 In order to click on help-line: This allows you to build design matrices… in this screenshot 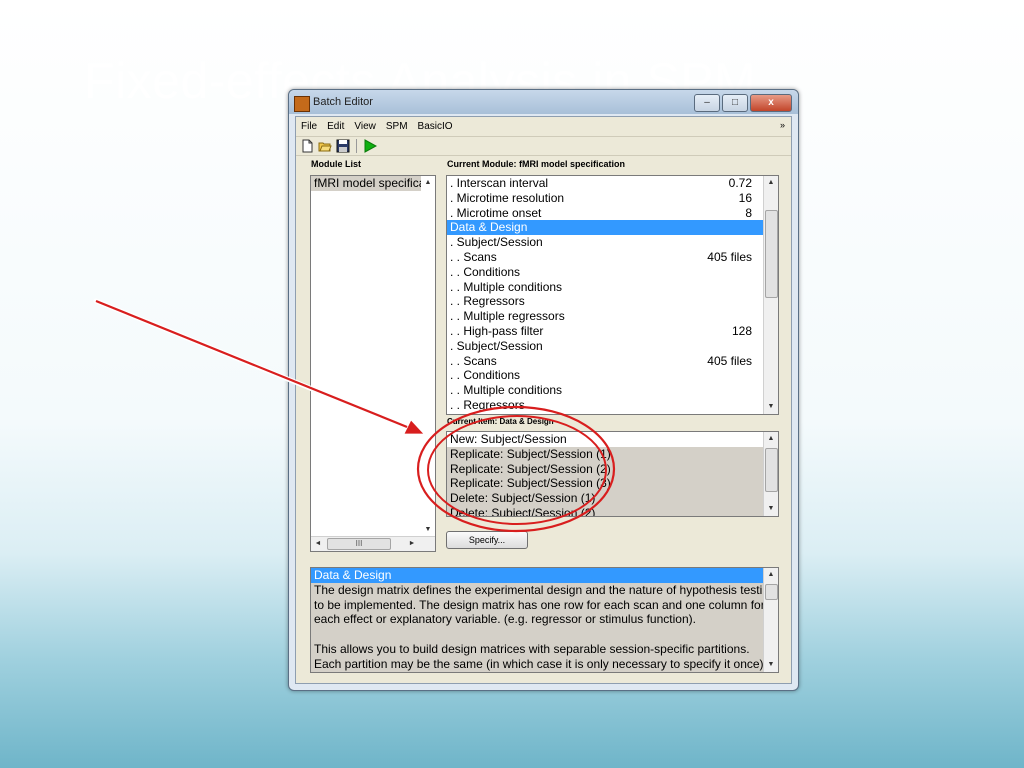, I will do `click(532, 648)`.